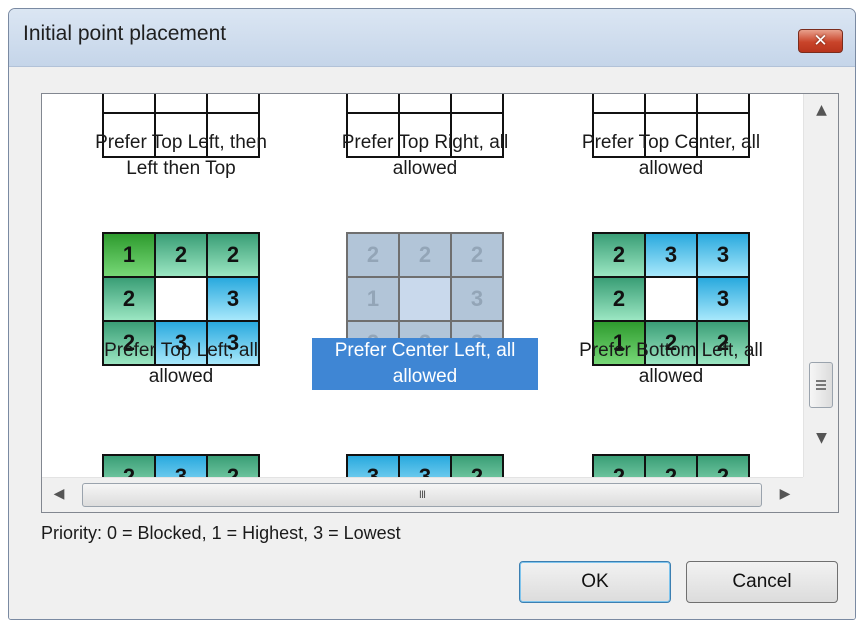 Image resolution: width=860 pixels, height=623 pixels. What do you see at coordinates (432, 38) in the screenshot?
I see `title-bar: Initial point placement ✕` at bounding box center [432, 38].